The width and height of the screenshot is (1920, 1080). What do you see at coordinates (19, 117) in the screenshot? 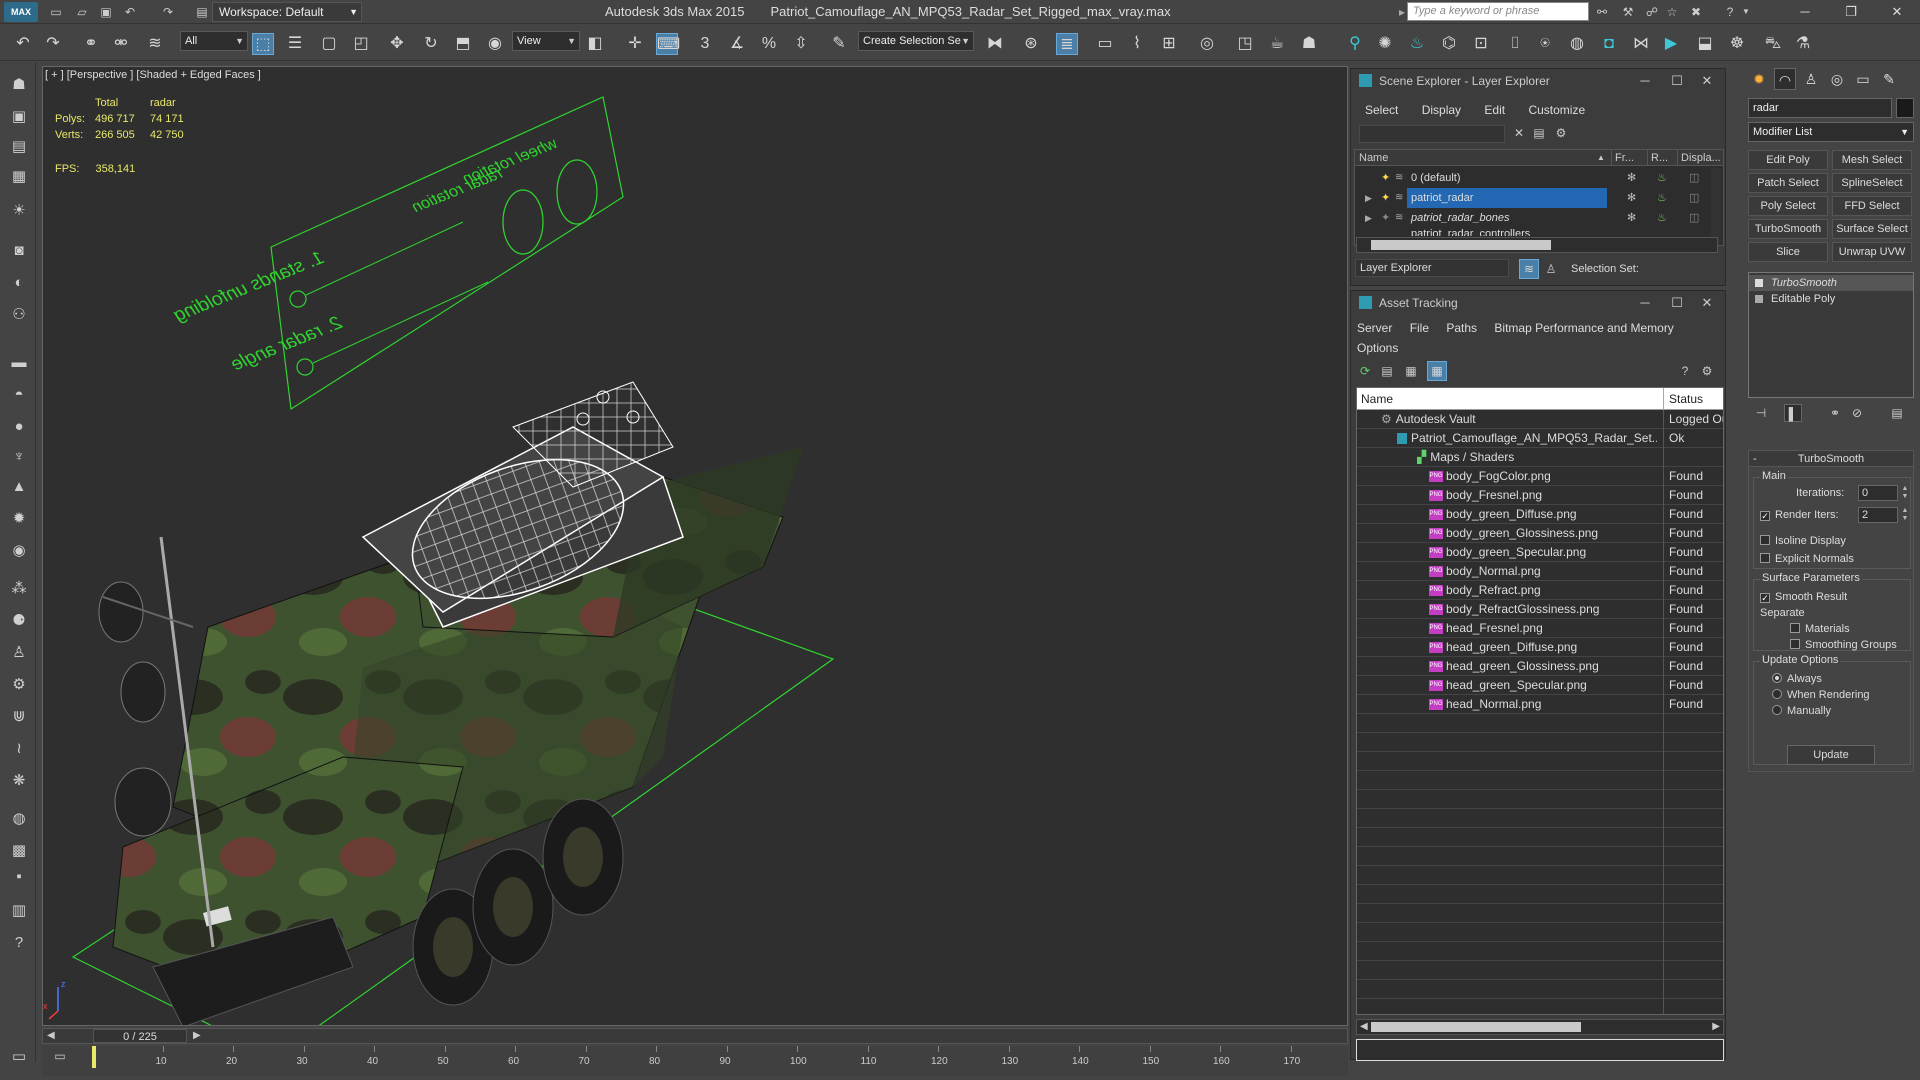
I see `image-plane-icon: ▣` at bounding box center [19, 117].